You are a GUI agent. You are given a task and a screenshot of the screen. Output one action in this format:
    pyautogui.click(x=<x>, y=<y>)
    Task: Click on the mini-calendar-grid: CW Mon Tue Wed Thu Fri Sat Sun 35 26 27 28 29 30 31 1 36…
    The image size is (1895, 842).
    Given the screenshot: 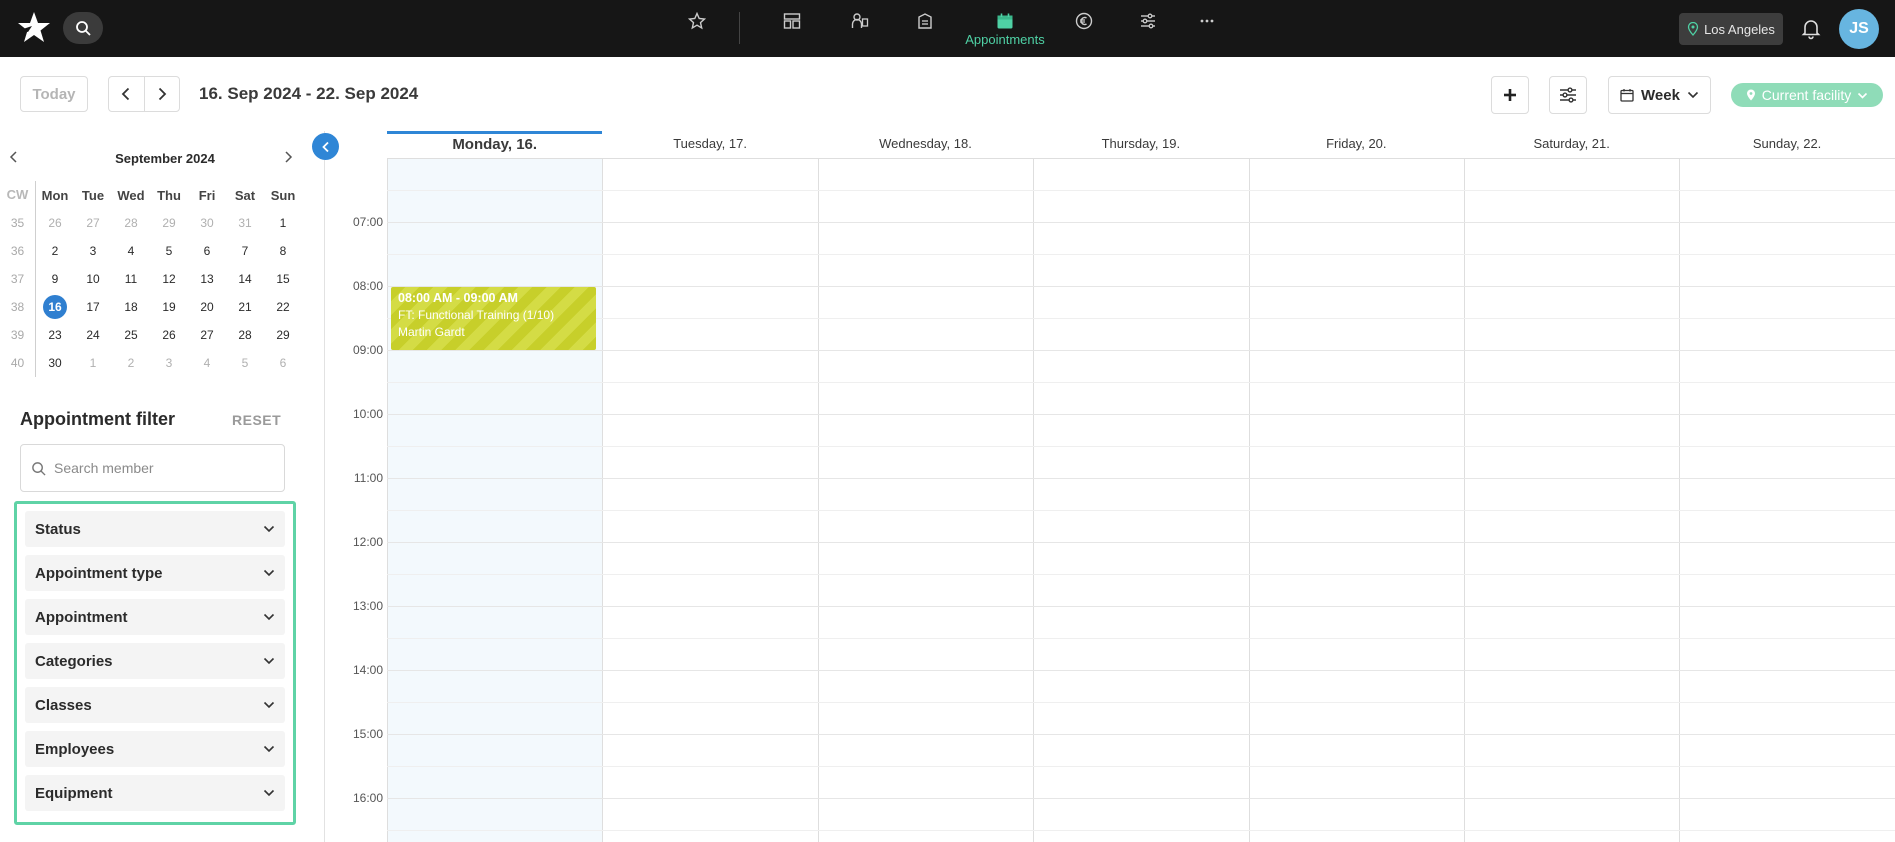 What is the action you would take?
    pyautogui.click(x=151, y=279)
    